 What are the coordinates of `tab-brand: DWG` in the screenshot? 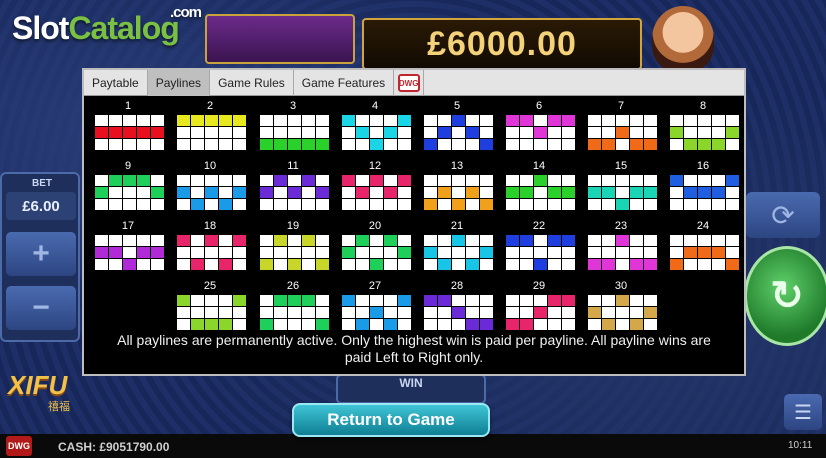 It's located at (409, 83).